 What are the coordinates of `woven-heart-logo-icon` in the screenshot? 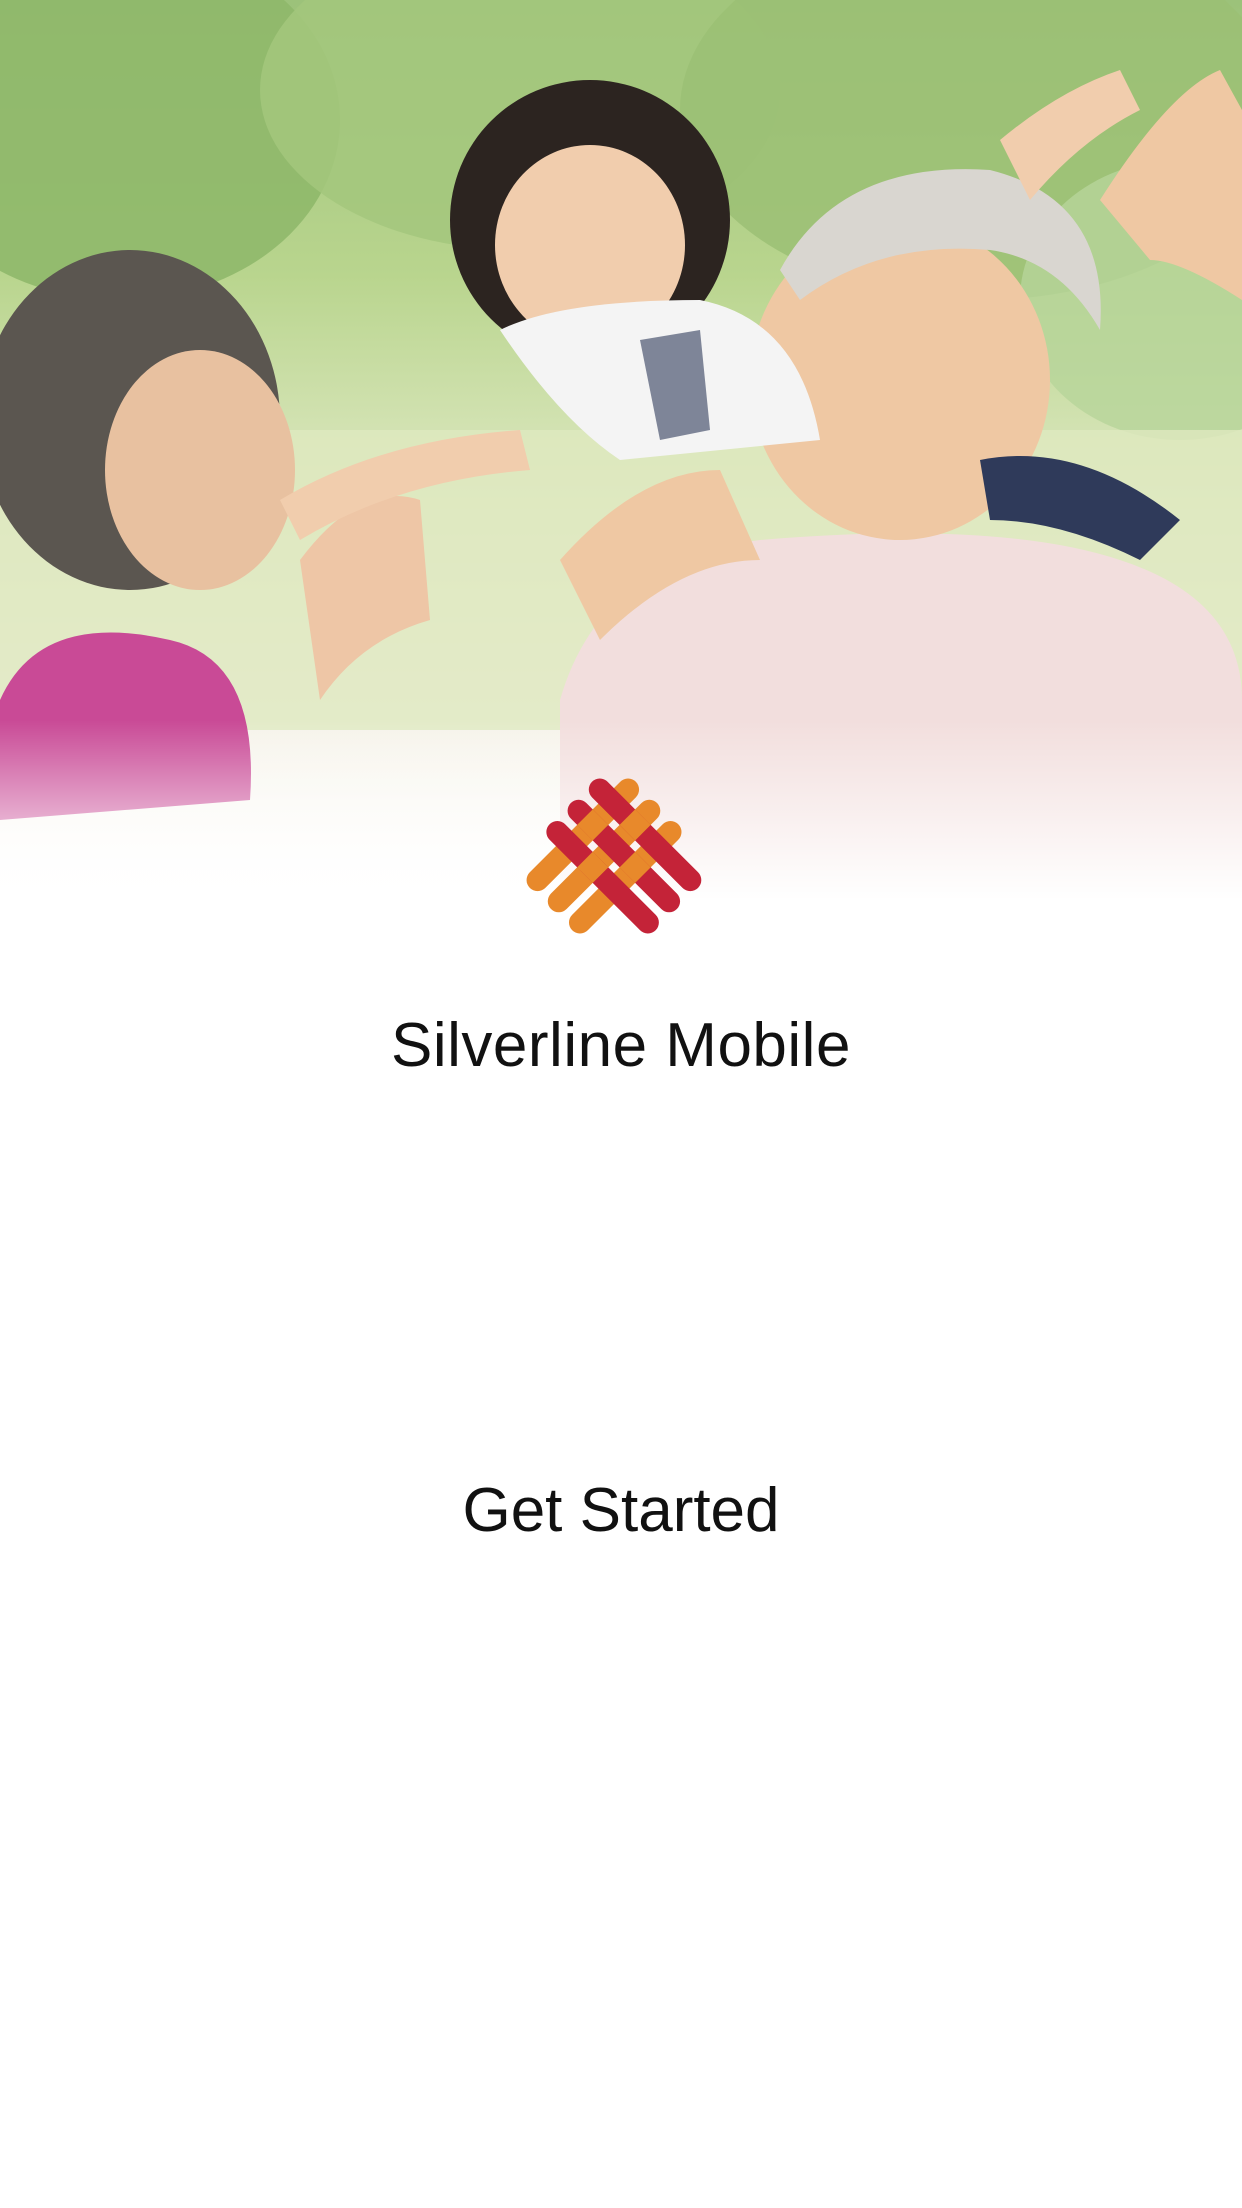 It's located at (614, 856).